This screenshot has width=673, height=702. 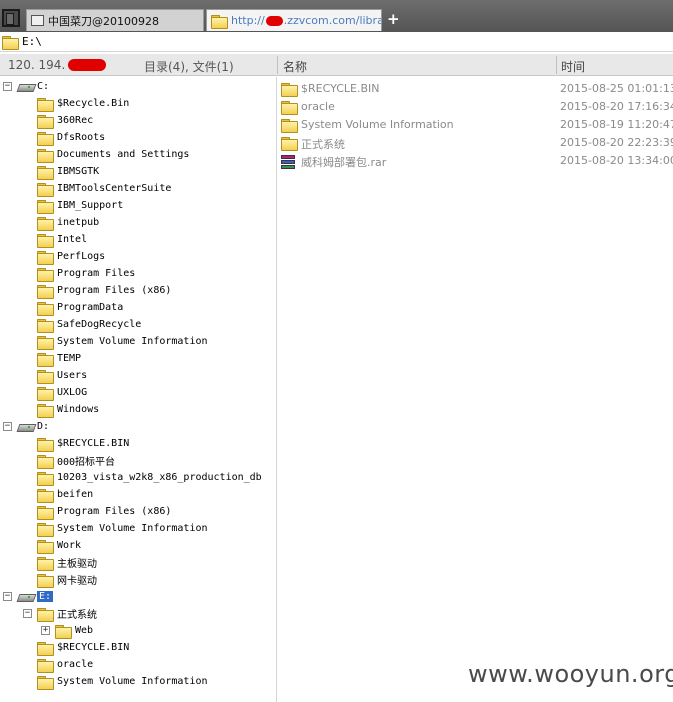 I want to click on file-time: 2015-08-20 13:34:00, so click(x=616, y=160).